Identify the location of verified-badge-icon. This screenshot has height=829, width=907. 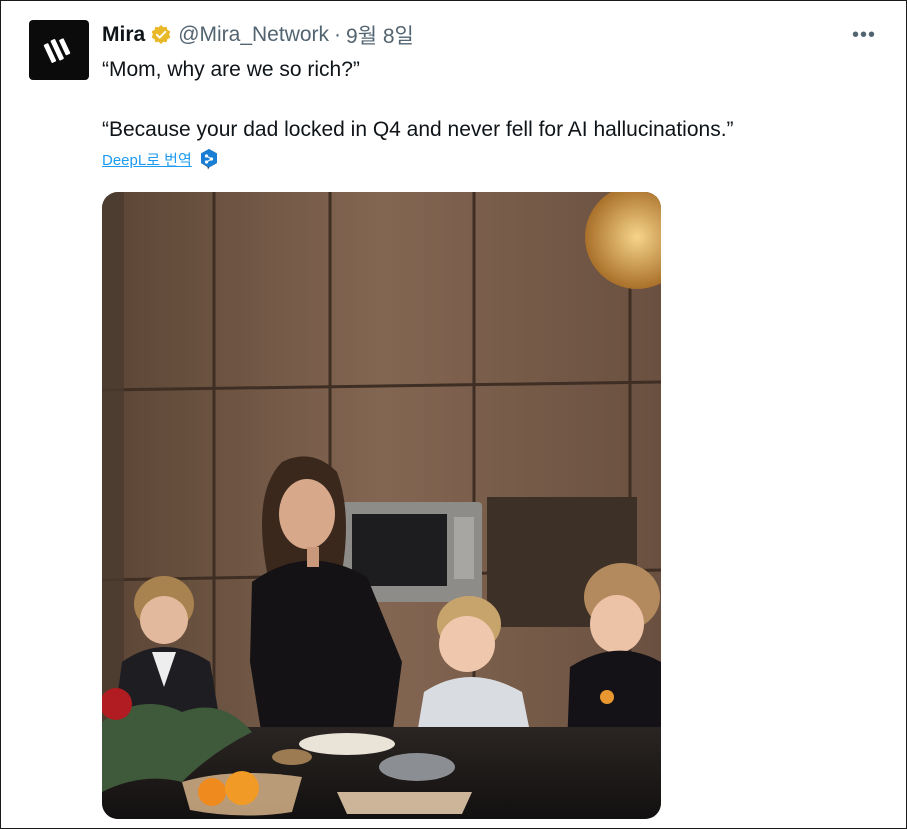
(161, 35).